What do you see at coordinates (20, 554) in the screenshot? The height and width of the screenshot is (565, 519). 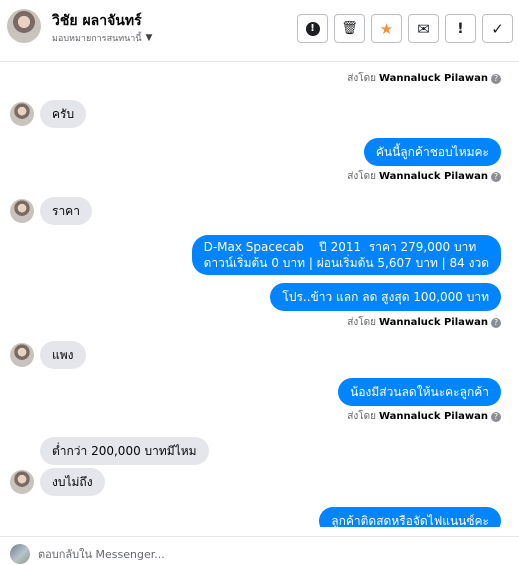 I see `page-avatar` at bounding box center [20, 554].